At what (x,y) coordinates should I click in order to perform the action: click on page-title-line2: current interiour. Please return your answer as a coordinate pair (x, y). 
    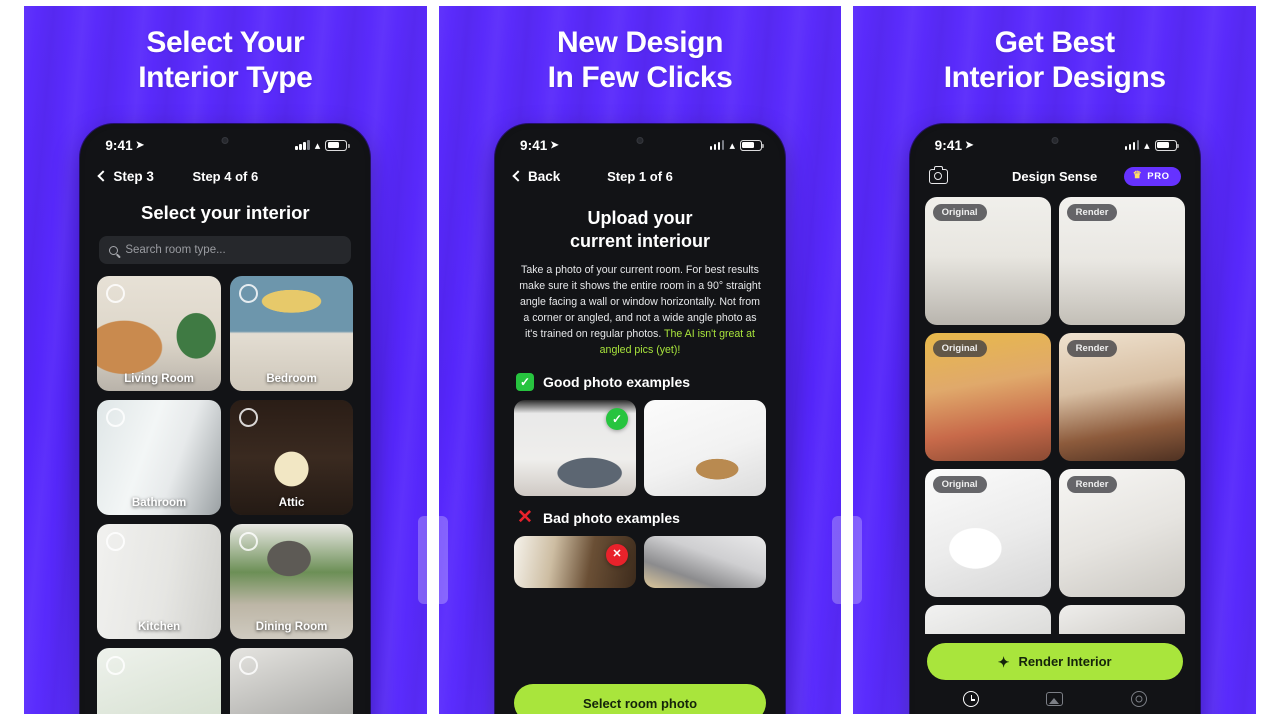
    Looking at the image, I should click on (640, 240).